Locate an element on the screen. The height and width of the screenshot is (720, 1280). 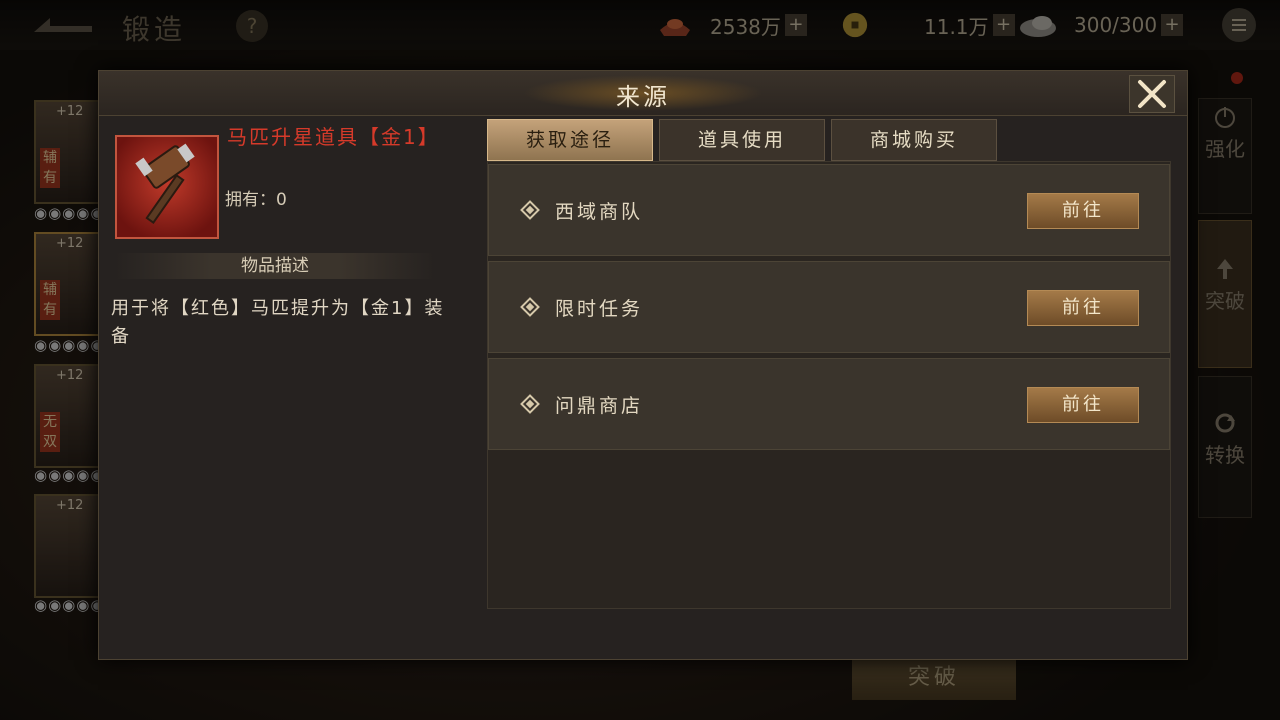
source-label: 问鼎商店 is located at coordinates (599, 406).